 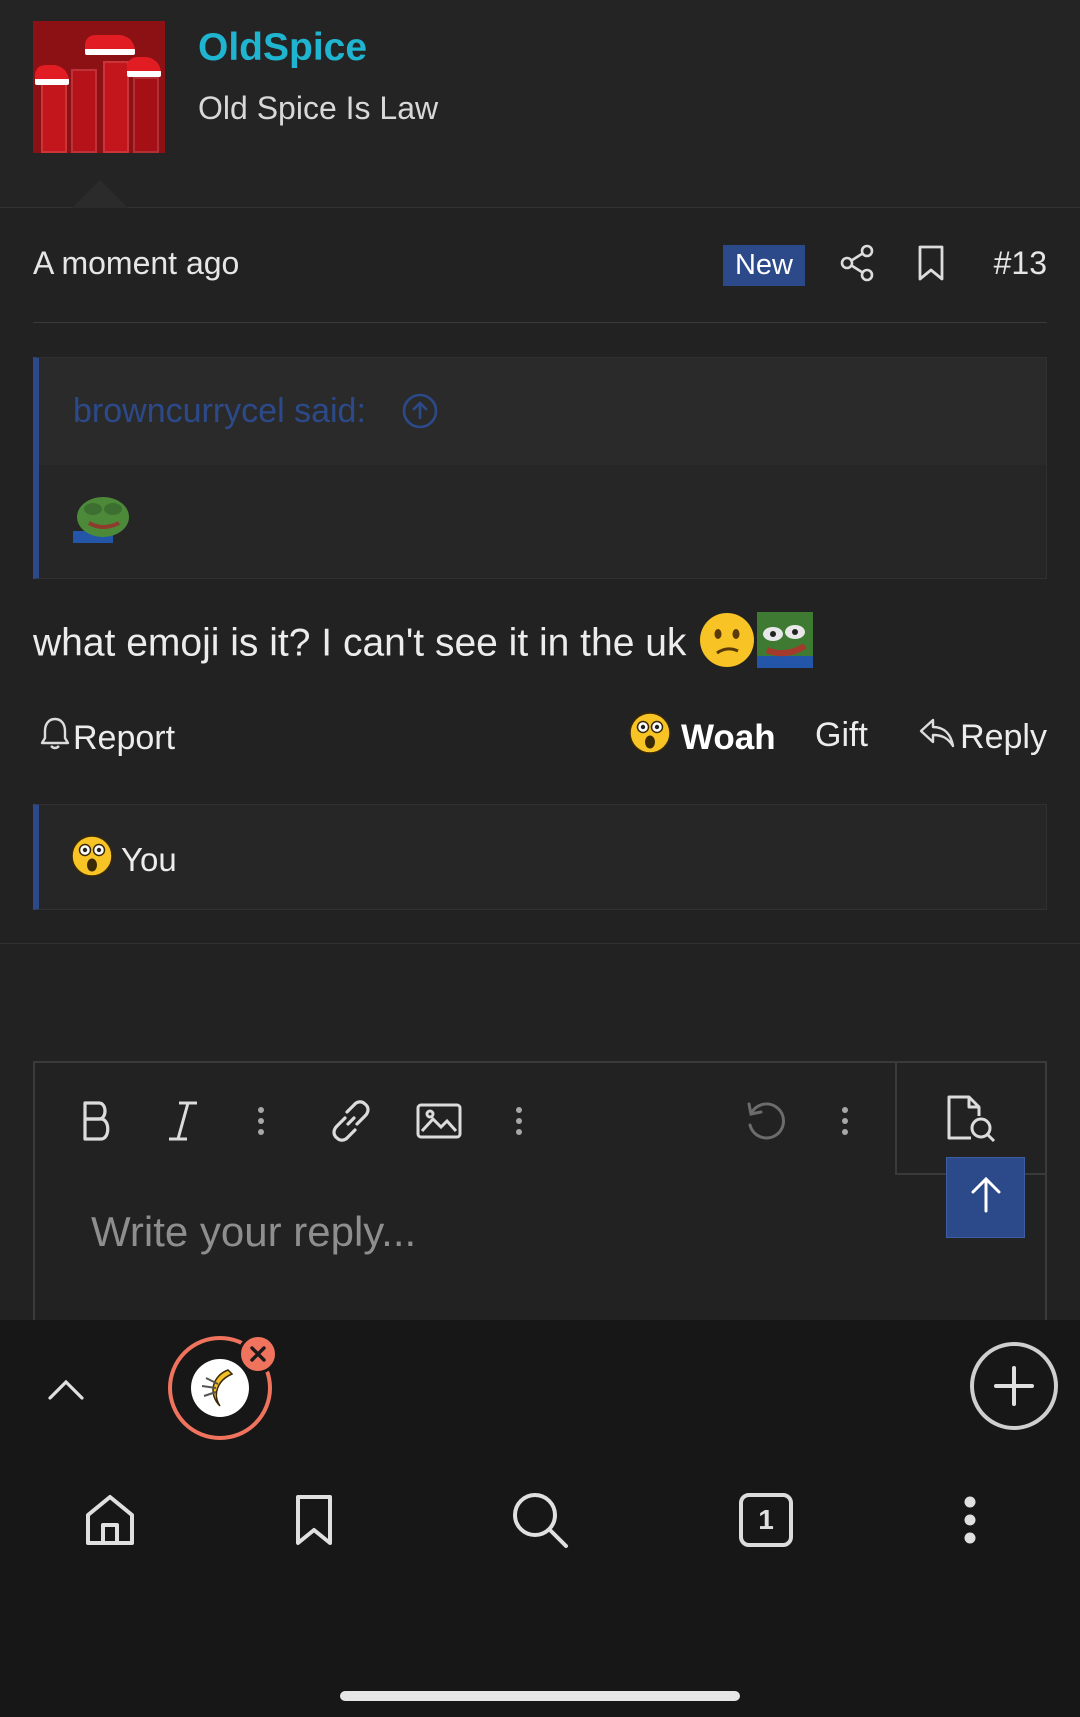 I want to click on reactions-user-label: You, so click(x=149, y=859).